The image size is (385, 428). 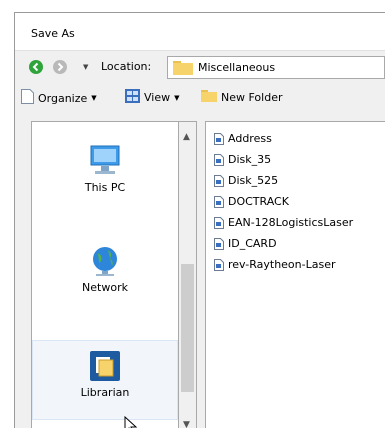 I want to click on place-label-this-pc: This PC, so click(x=105, y=187).